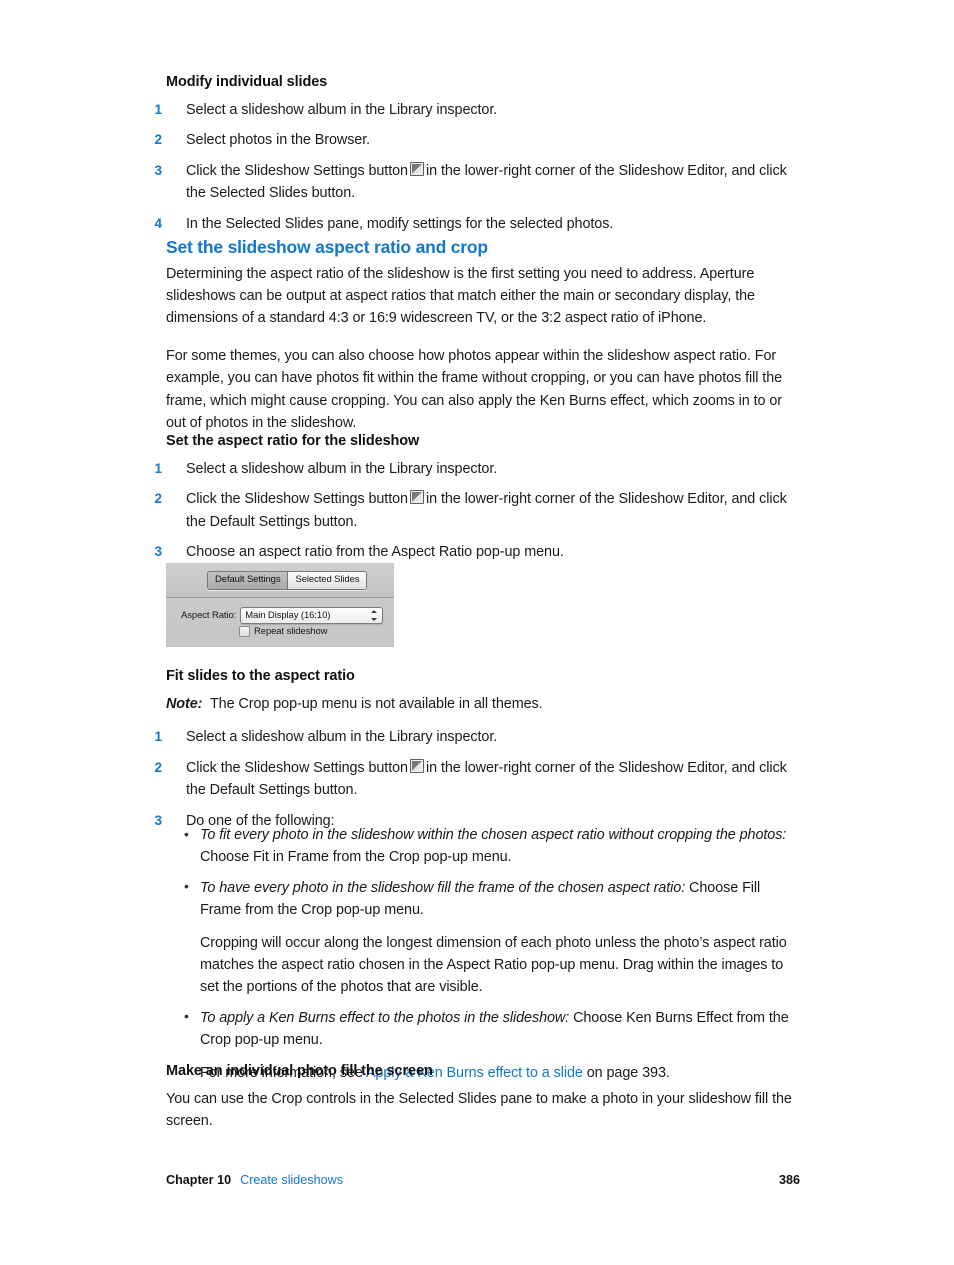  What do you see at coordinates (260, 676) in the screenshot?
I see `section-heading: Fit slides to the aspect ratio` at bounding box center [260, 676].